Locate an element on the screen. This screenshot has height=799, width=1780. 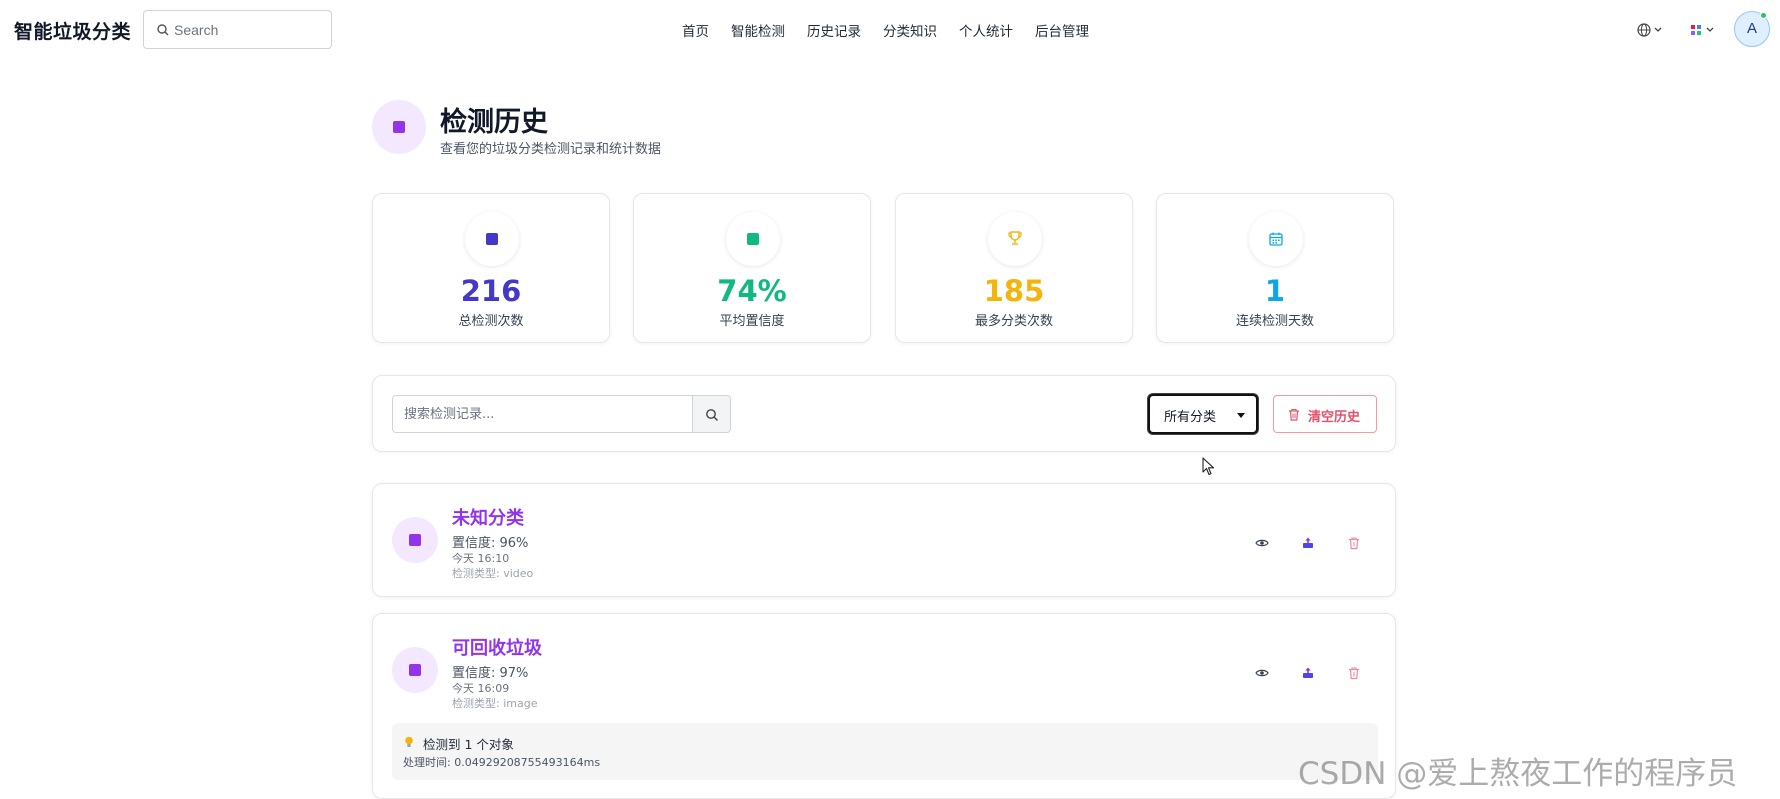
record-time: 今天 16:09 is located at coordinates (481, 688).